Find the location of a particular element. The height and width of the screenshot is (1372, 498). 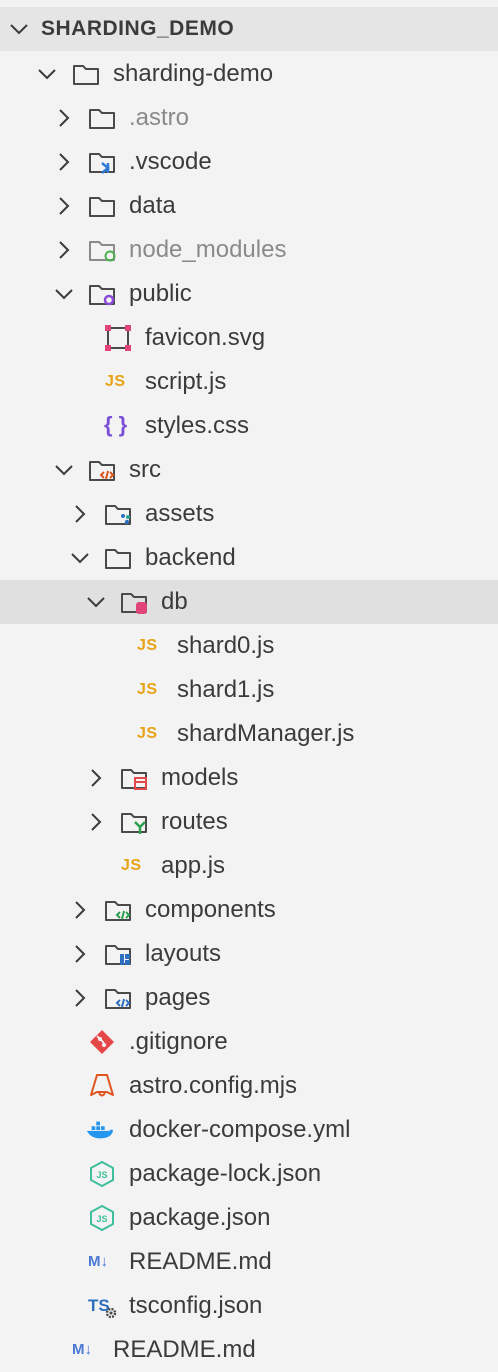

tree-item-label: components is located at coordinates (210, 909).